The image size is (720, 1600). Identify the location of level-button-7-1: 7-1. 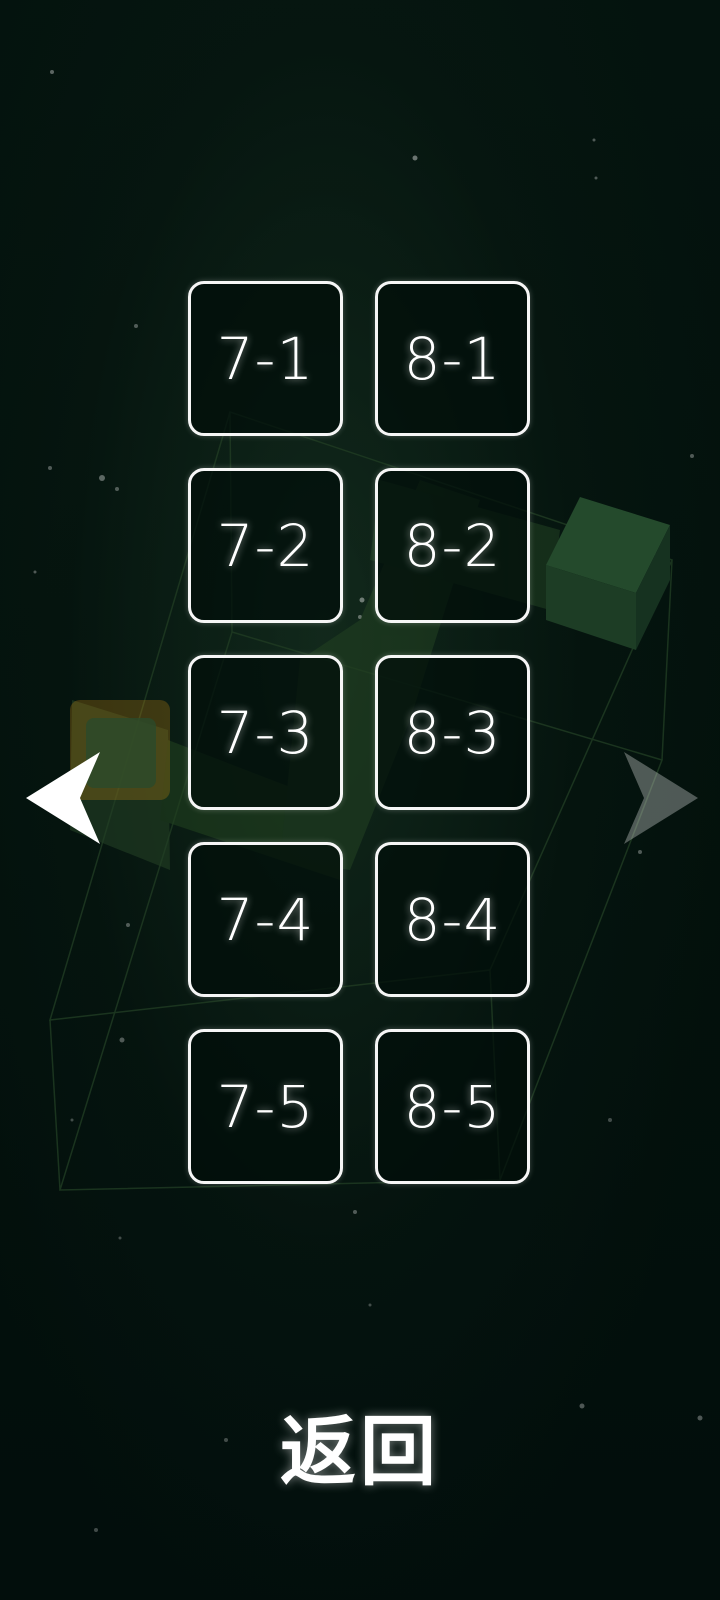
(265, 358).